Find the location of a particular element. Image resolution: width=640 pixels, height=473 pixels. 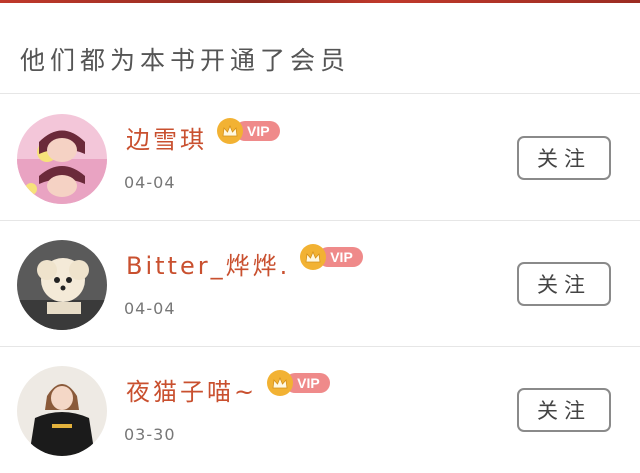

member-name: Bitter_烨烨. is located at coordinates (208, 263).